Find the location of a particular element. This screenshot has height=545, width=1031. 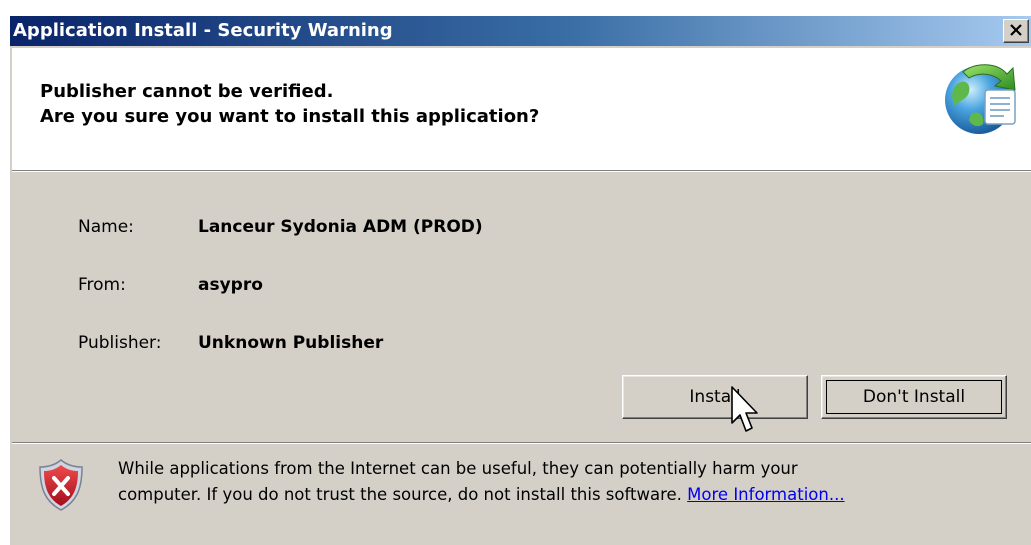

mouse-pointer-icon is located at coordinates (744, 409).